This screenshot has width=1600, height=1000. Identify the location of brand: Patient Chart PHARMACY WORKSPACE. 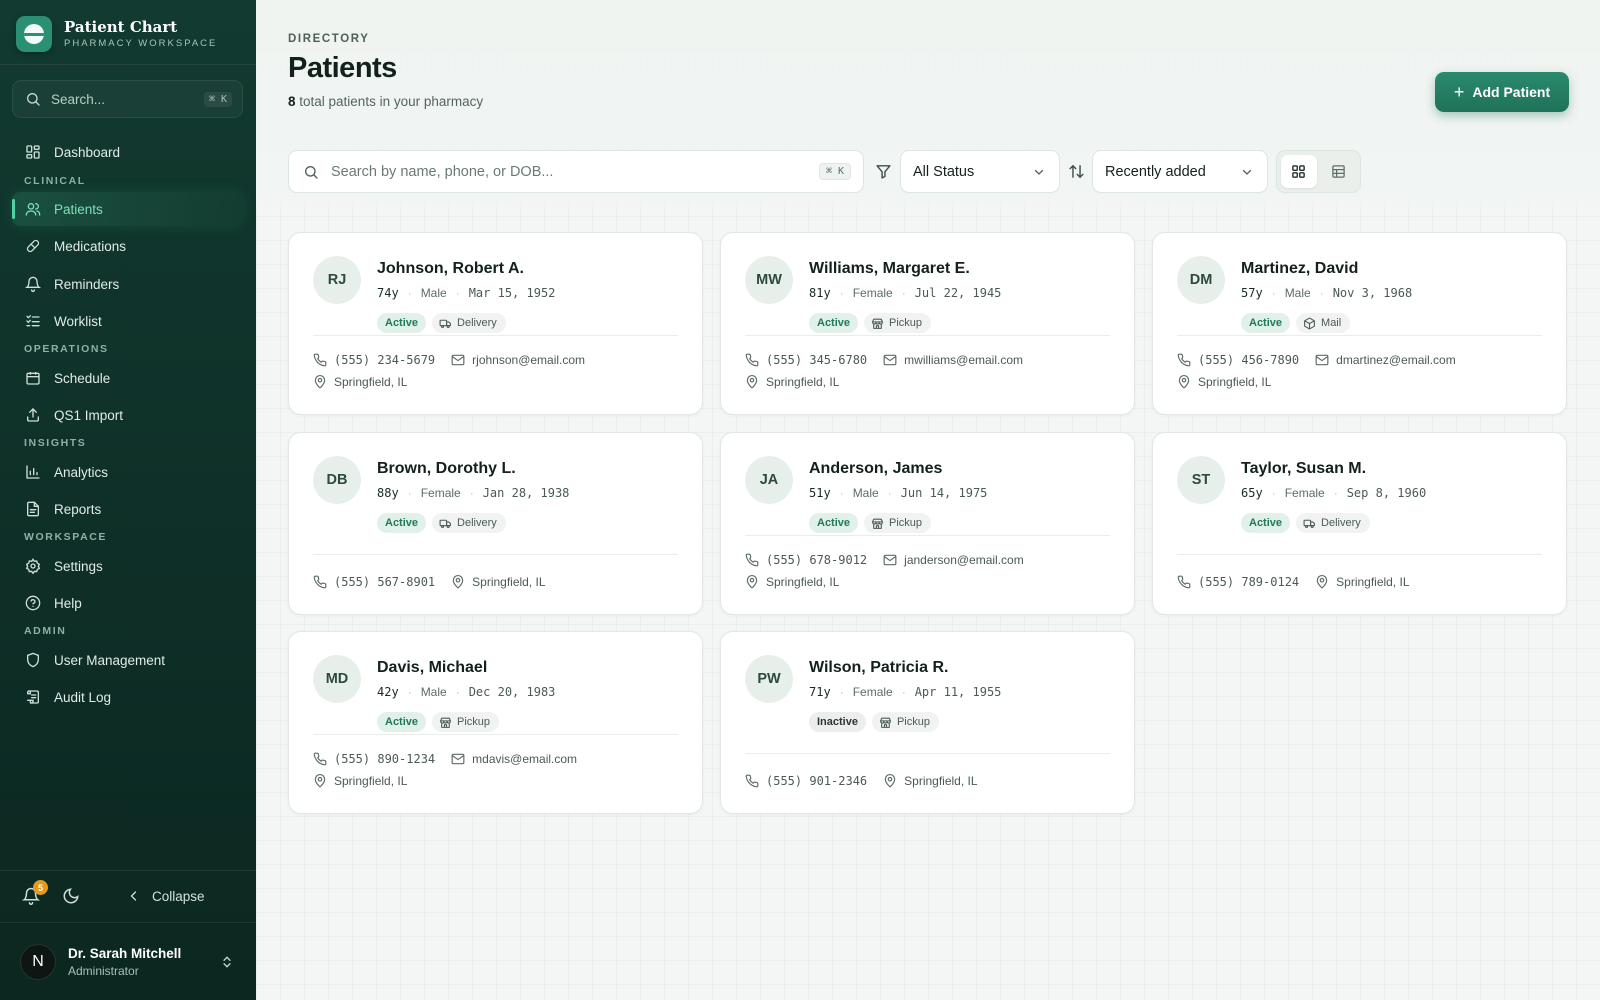
(129, 34).